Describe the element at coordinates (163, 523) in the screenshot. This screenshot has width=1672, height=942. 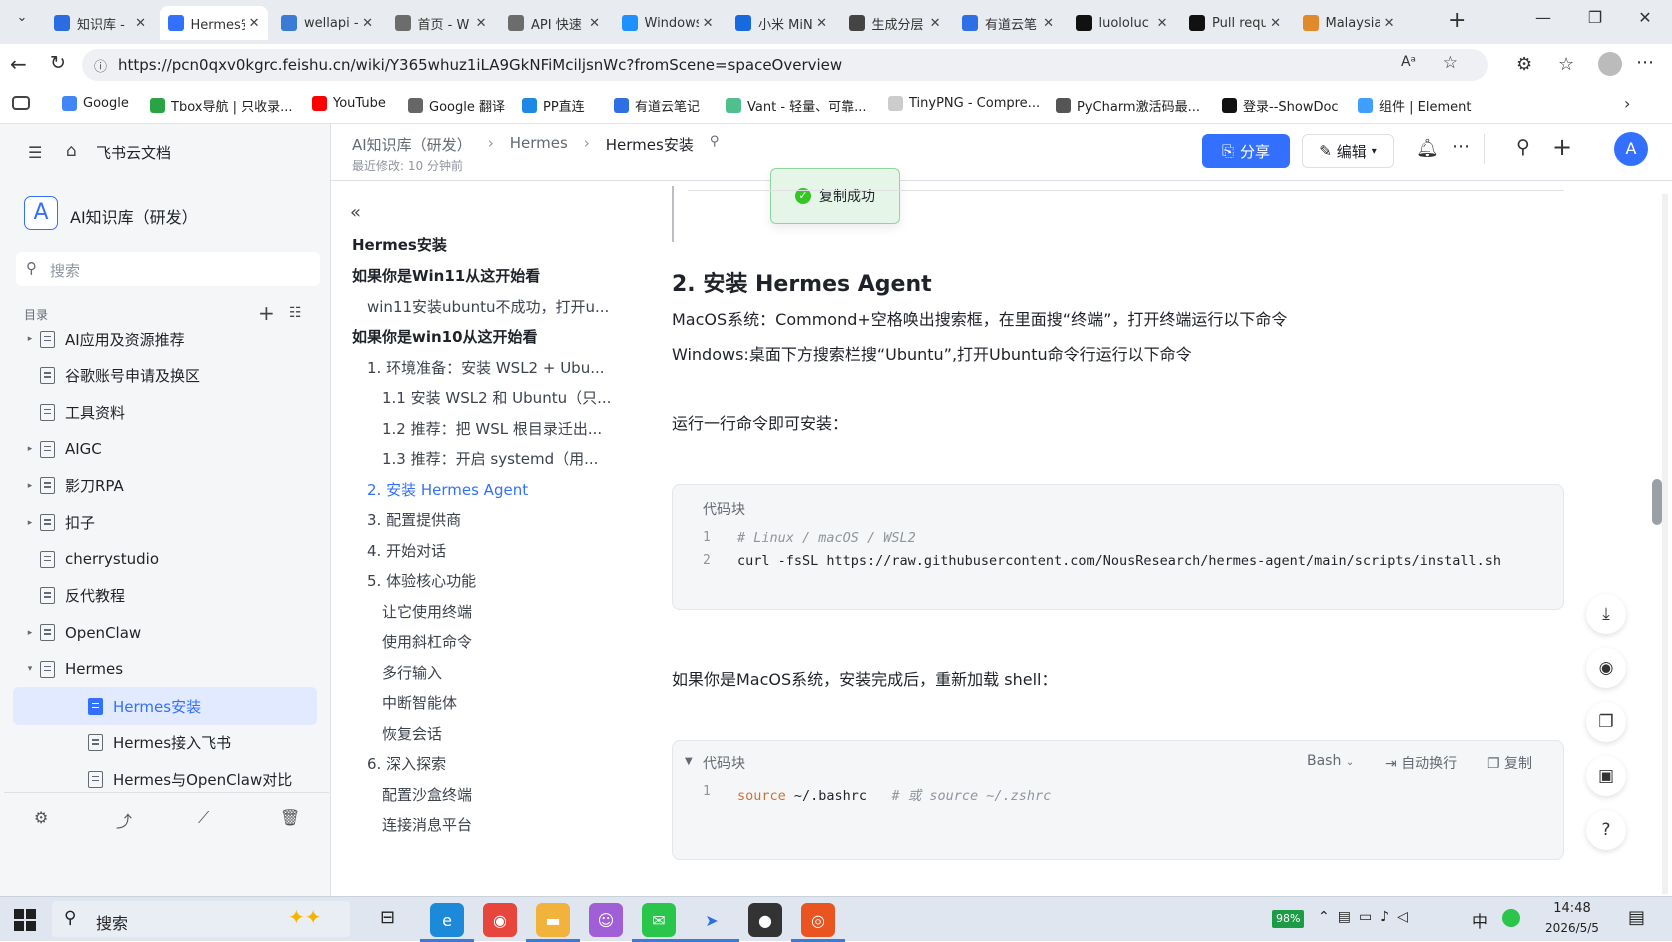
I see `sidebar-item: ▸ 扣子` at that location.